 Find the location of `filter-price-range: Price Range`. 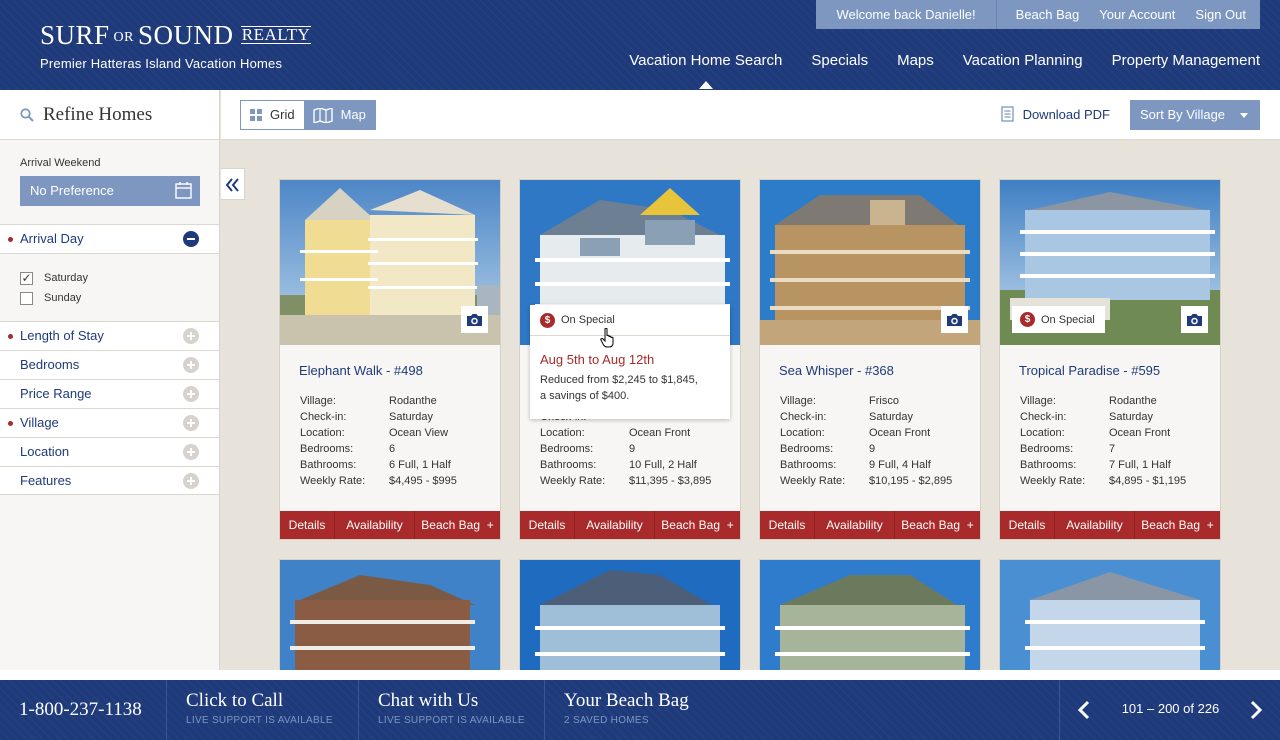

filter-price-range: Price Range is located at coordinates (109, 393).